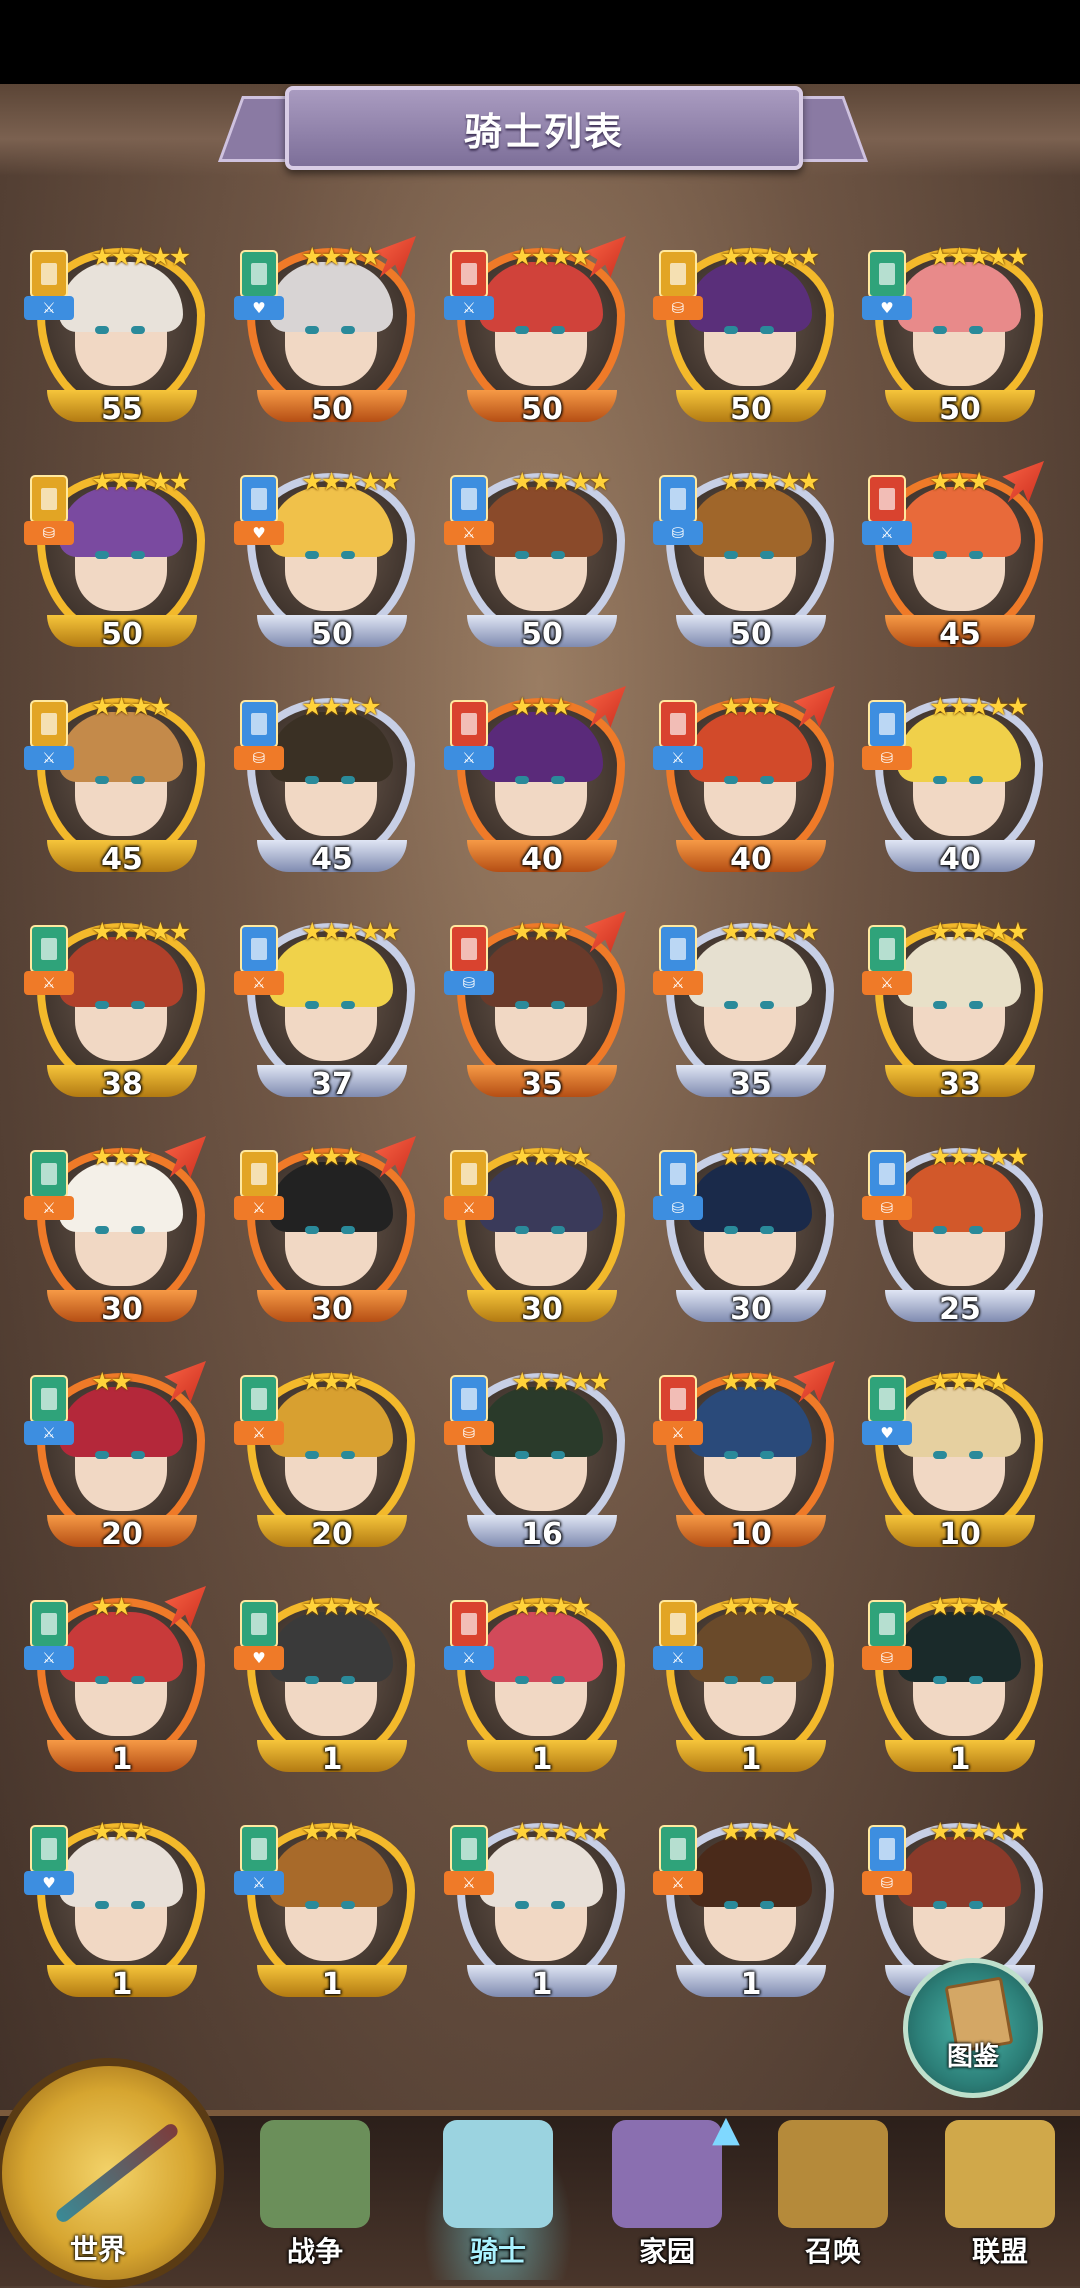 Image resolution: width=1080 pixels, height=2288 pixels. What do you see at coordinates (113, 1010) in the screenshot?
I see `knight-card: ★ ★ ★ ★ ★ ⚔ 38` at bounding box center [113, 1010].